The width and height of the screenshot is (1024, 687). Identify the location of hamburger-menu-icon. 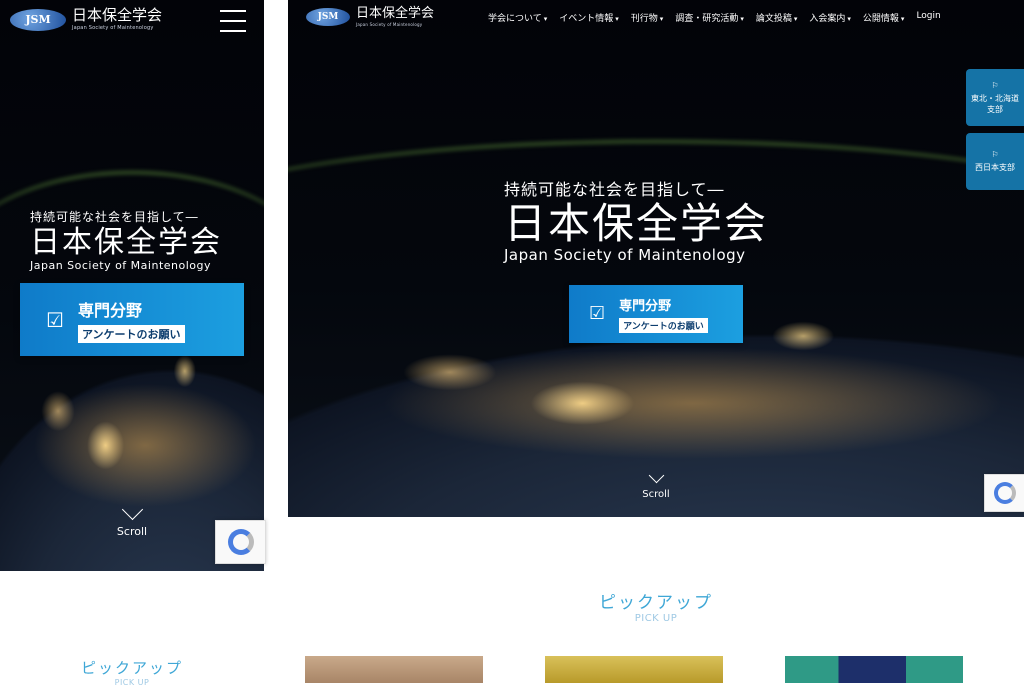
(233, 21).